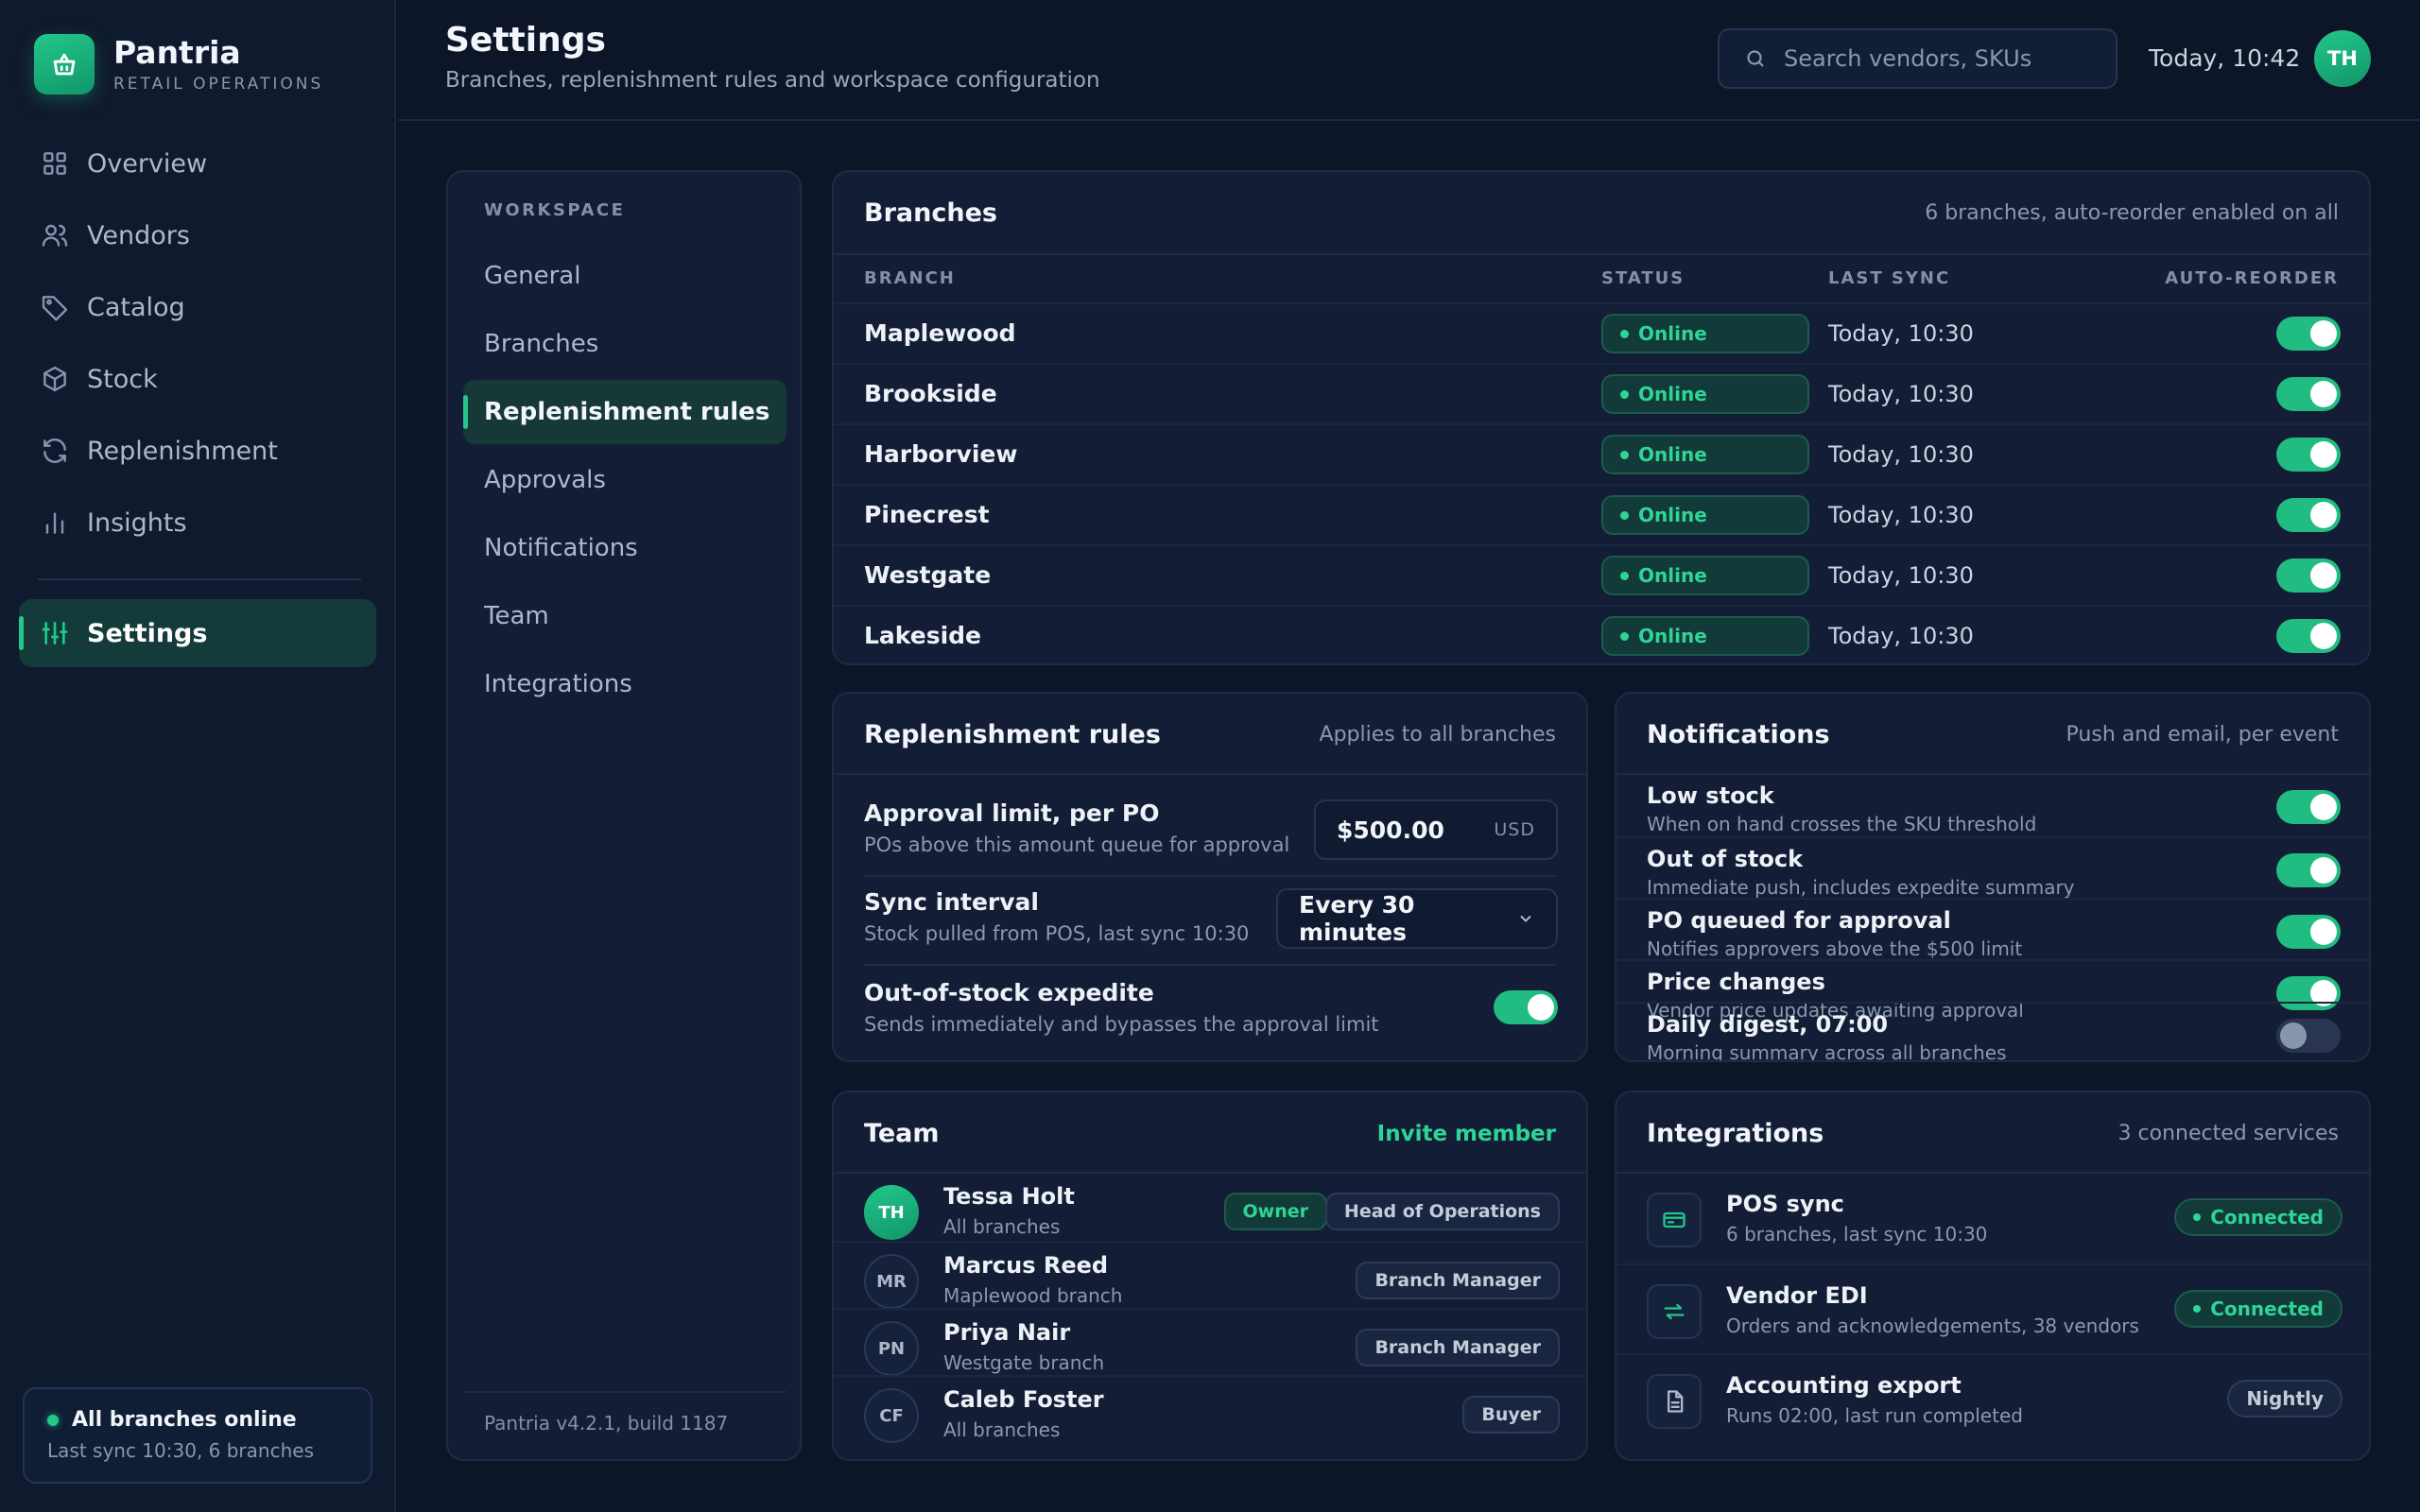 Image resolution: width=2420 pixels, height=1512 pixels. I want to click on subnav-item-team: Team, so click(624, 616).